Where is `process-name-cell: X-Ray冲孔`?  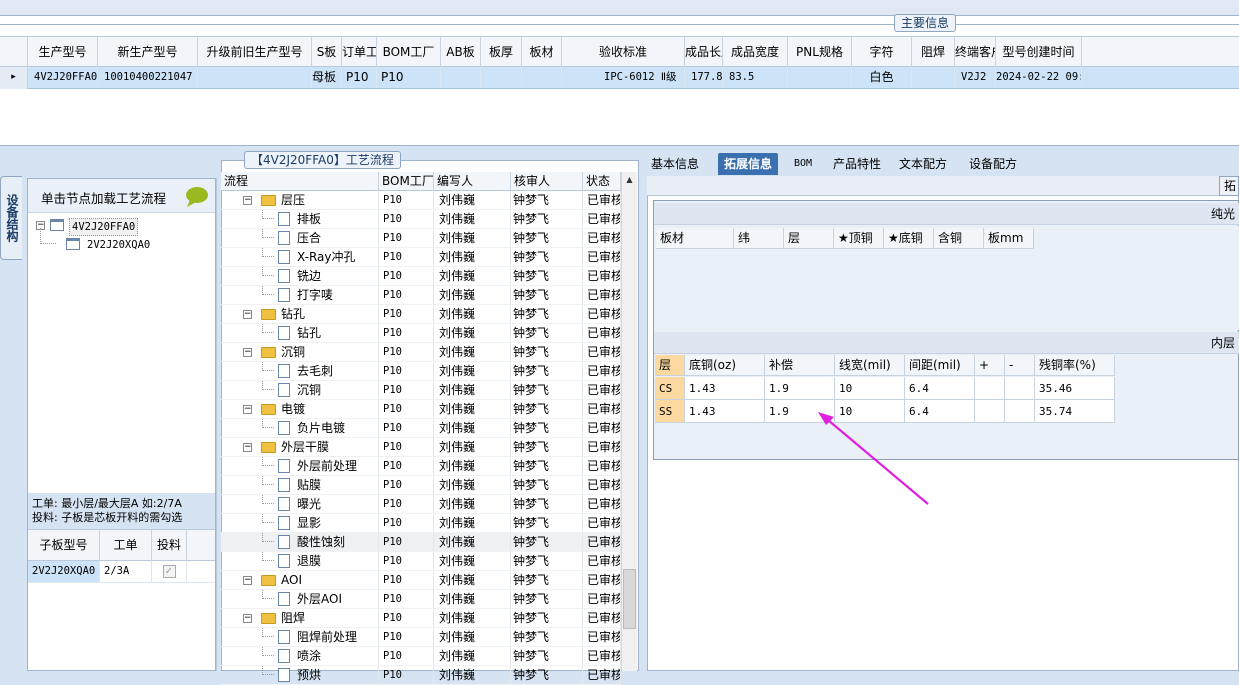 process-name-cell: X-Ray冲孔 is located at coordinates (300, 257).